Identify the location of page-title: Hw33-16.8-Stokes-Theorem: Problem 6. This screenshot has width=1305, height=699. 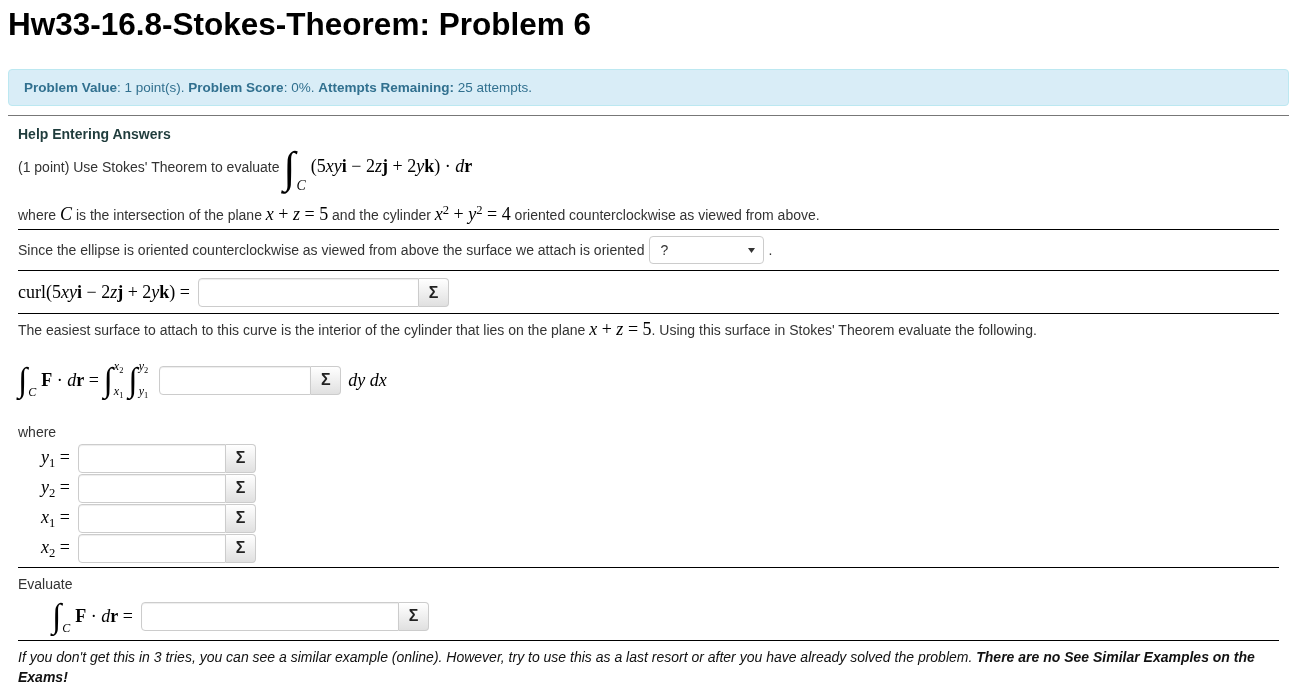
(300, 24).